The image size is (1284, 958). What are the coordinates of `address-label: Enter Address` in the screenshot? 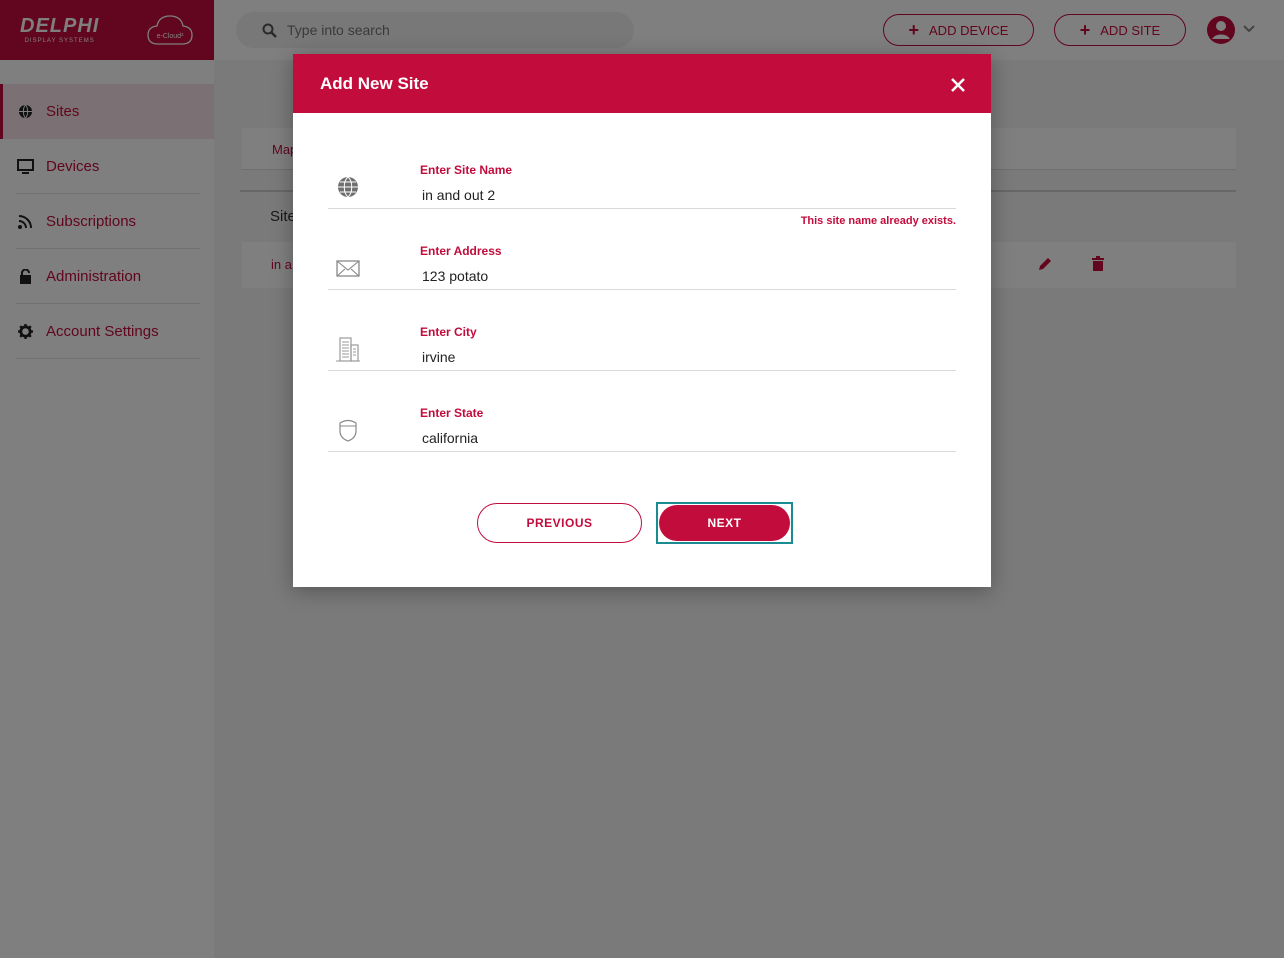 It's located at (461, 251).